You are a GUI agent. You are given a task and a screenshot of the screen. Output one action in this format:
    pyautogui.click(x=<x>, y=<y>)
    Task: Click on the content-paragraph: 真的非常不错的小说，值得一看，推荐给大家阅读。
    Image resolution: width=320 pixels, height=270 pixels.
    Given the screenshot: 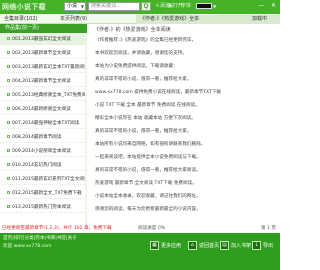 What is the action you would take?
    pyautogui.click(x=148, y=170)
    